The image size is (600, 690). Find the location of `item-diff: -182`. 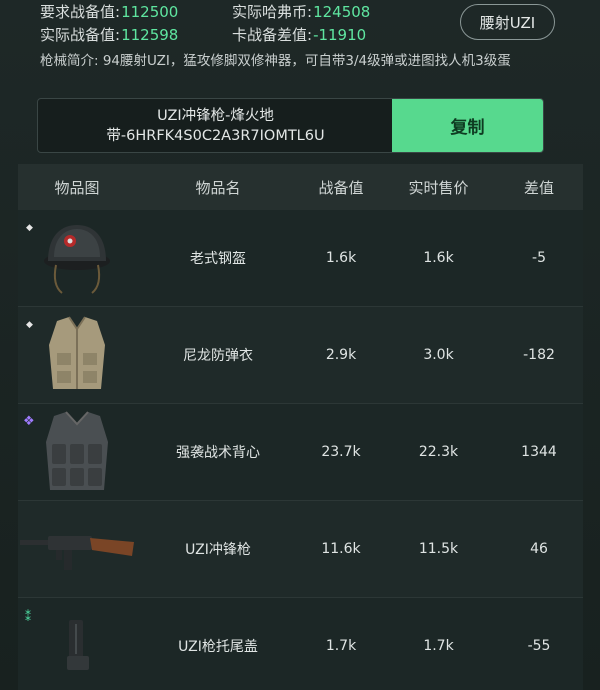

item-diff: -182 is located at coordinates (539, 355).